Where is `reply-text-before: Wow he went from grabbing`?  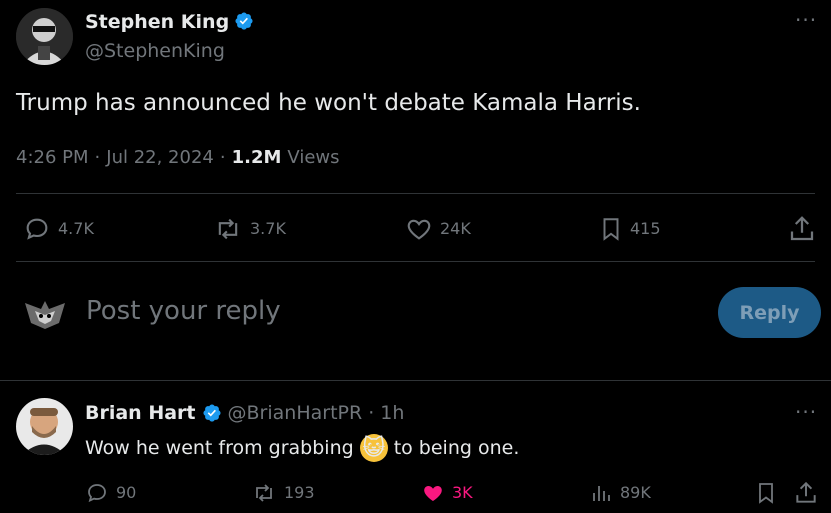 reply-text-before: Wow he went from grabbing is located at coordinates (219, 448).